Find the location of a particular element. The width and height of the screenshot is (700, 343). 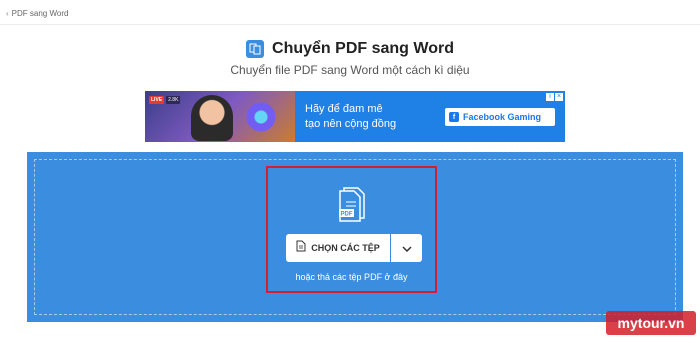

upload-source-dropdown is located at coordinates (406, 248).